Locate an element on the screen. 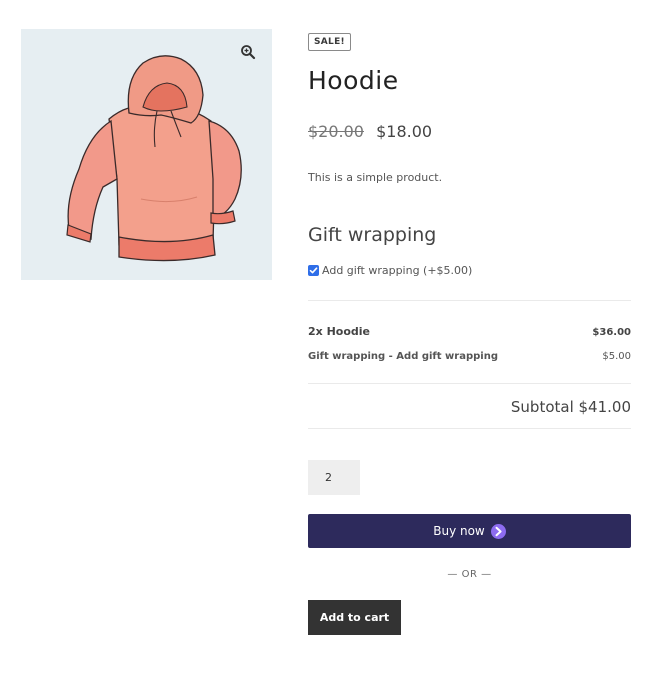 The height and width of the screenshot is (690, 650). gift-wrapping-heading: Gift wrapping is located at coordinates (372, 235).